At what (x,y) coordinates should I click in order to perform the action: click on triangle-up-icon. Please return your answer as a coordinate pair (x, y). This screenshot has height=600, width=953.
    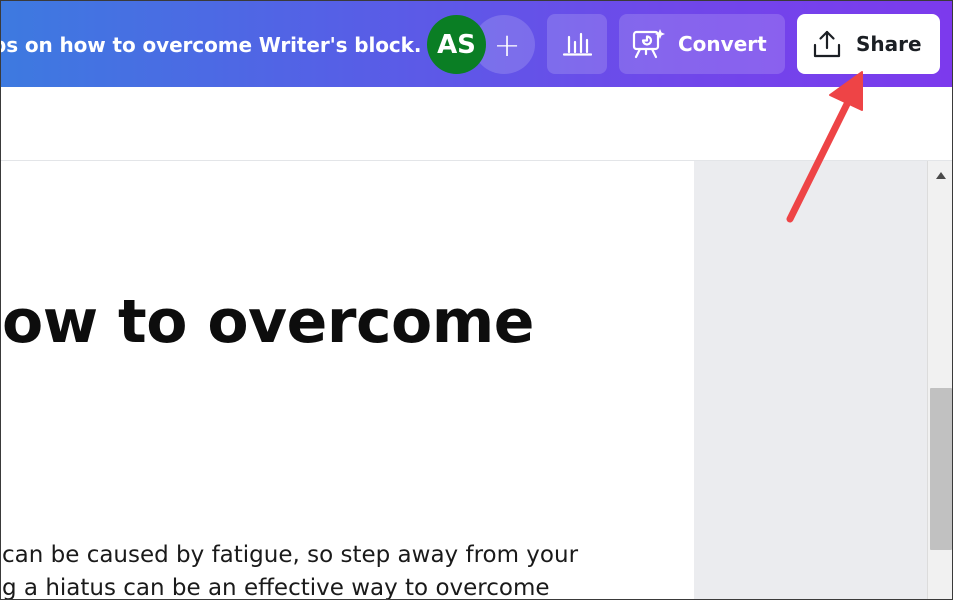
    Looking at the image, I should click on (941, 175).